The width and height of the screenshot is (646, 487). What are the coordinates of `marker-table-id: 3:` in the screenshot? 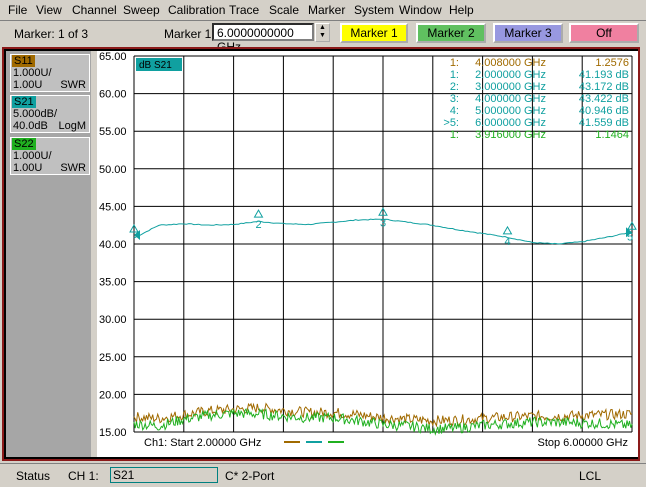 It's located at (454, 99).